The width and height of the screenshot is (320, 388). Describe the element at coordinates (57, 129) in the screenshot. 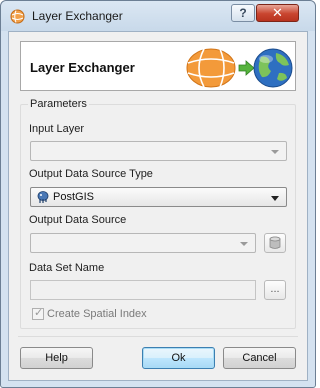

I see `input-layer-label: Input Layer` at that location.